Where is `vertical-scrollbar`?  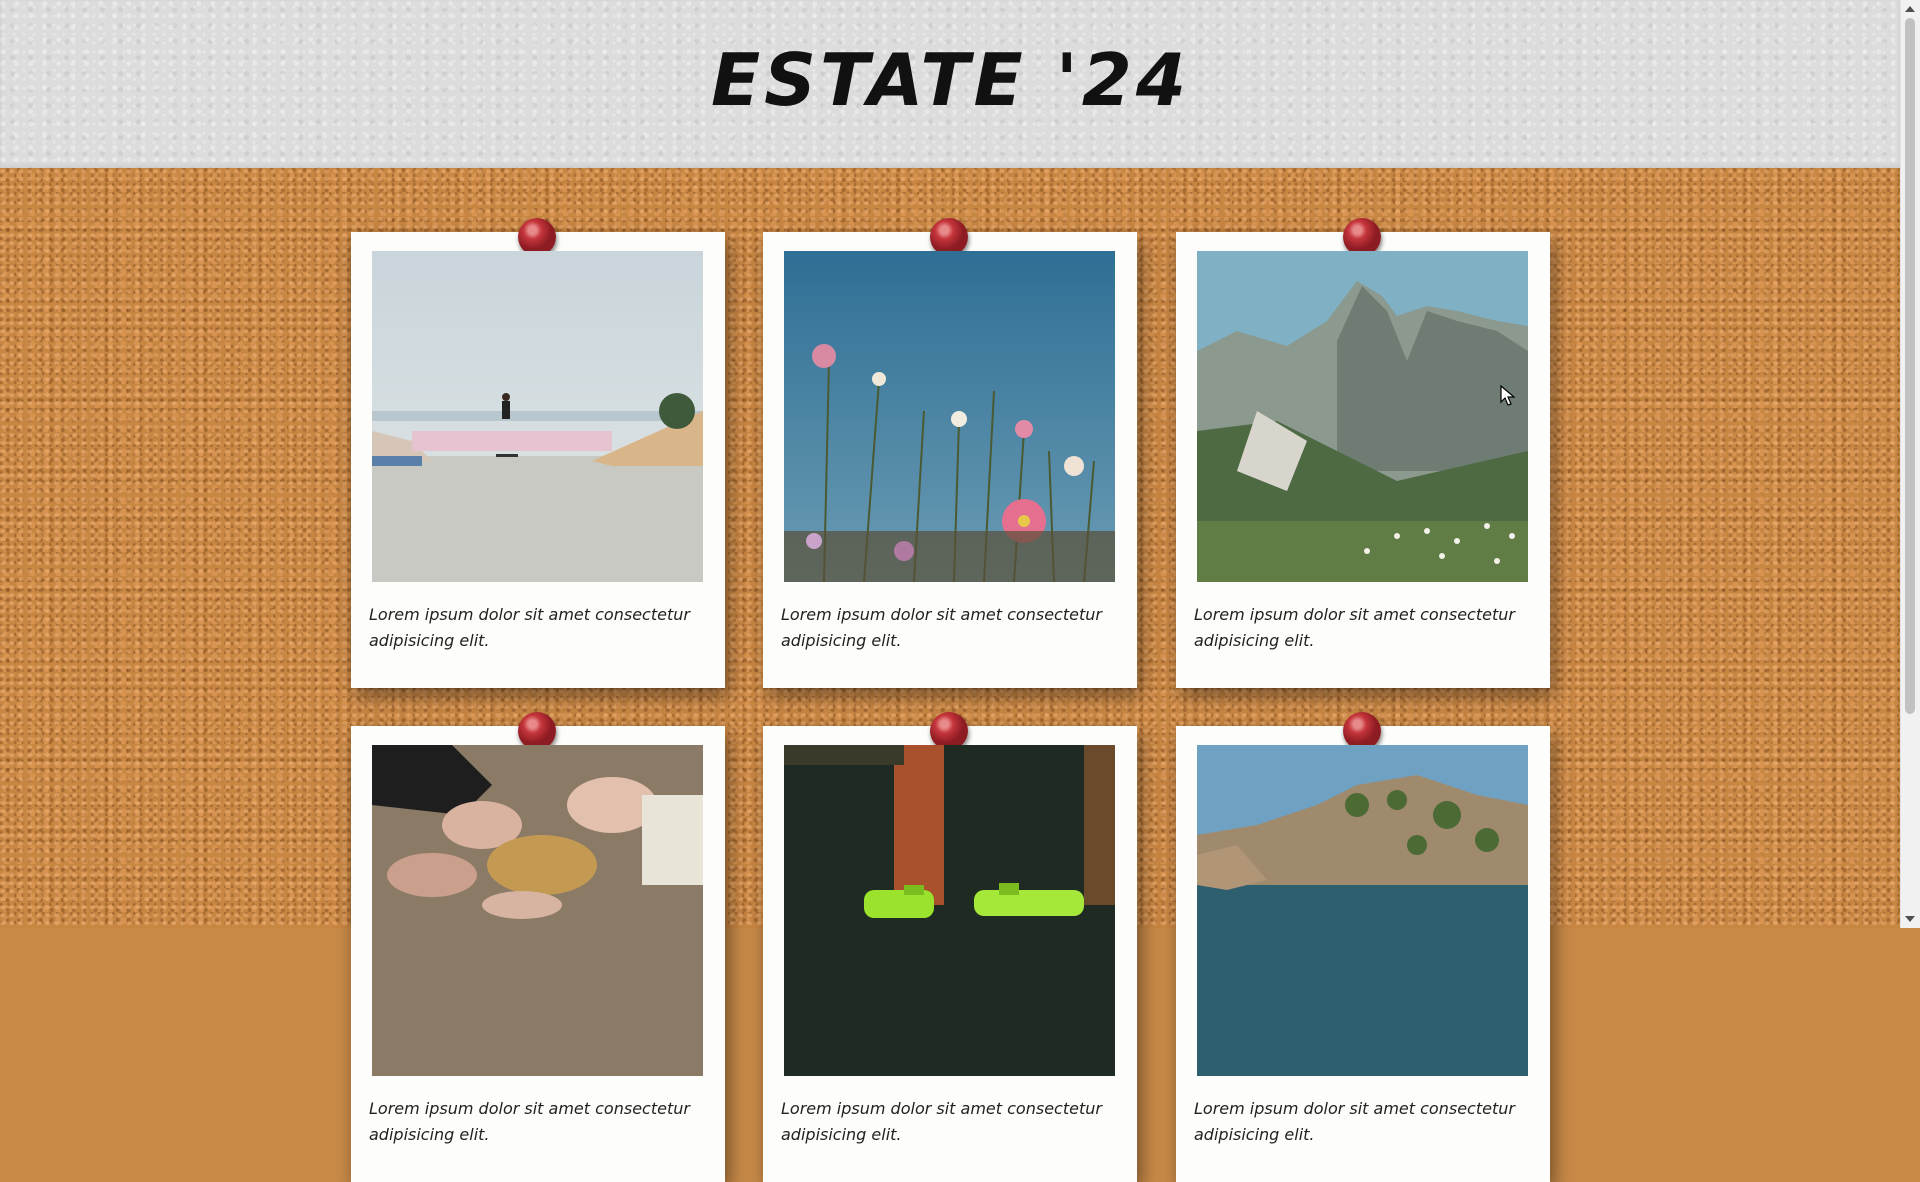
vertical-scrollbar is located at coordinates (1910, 464).